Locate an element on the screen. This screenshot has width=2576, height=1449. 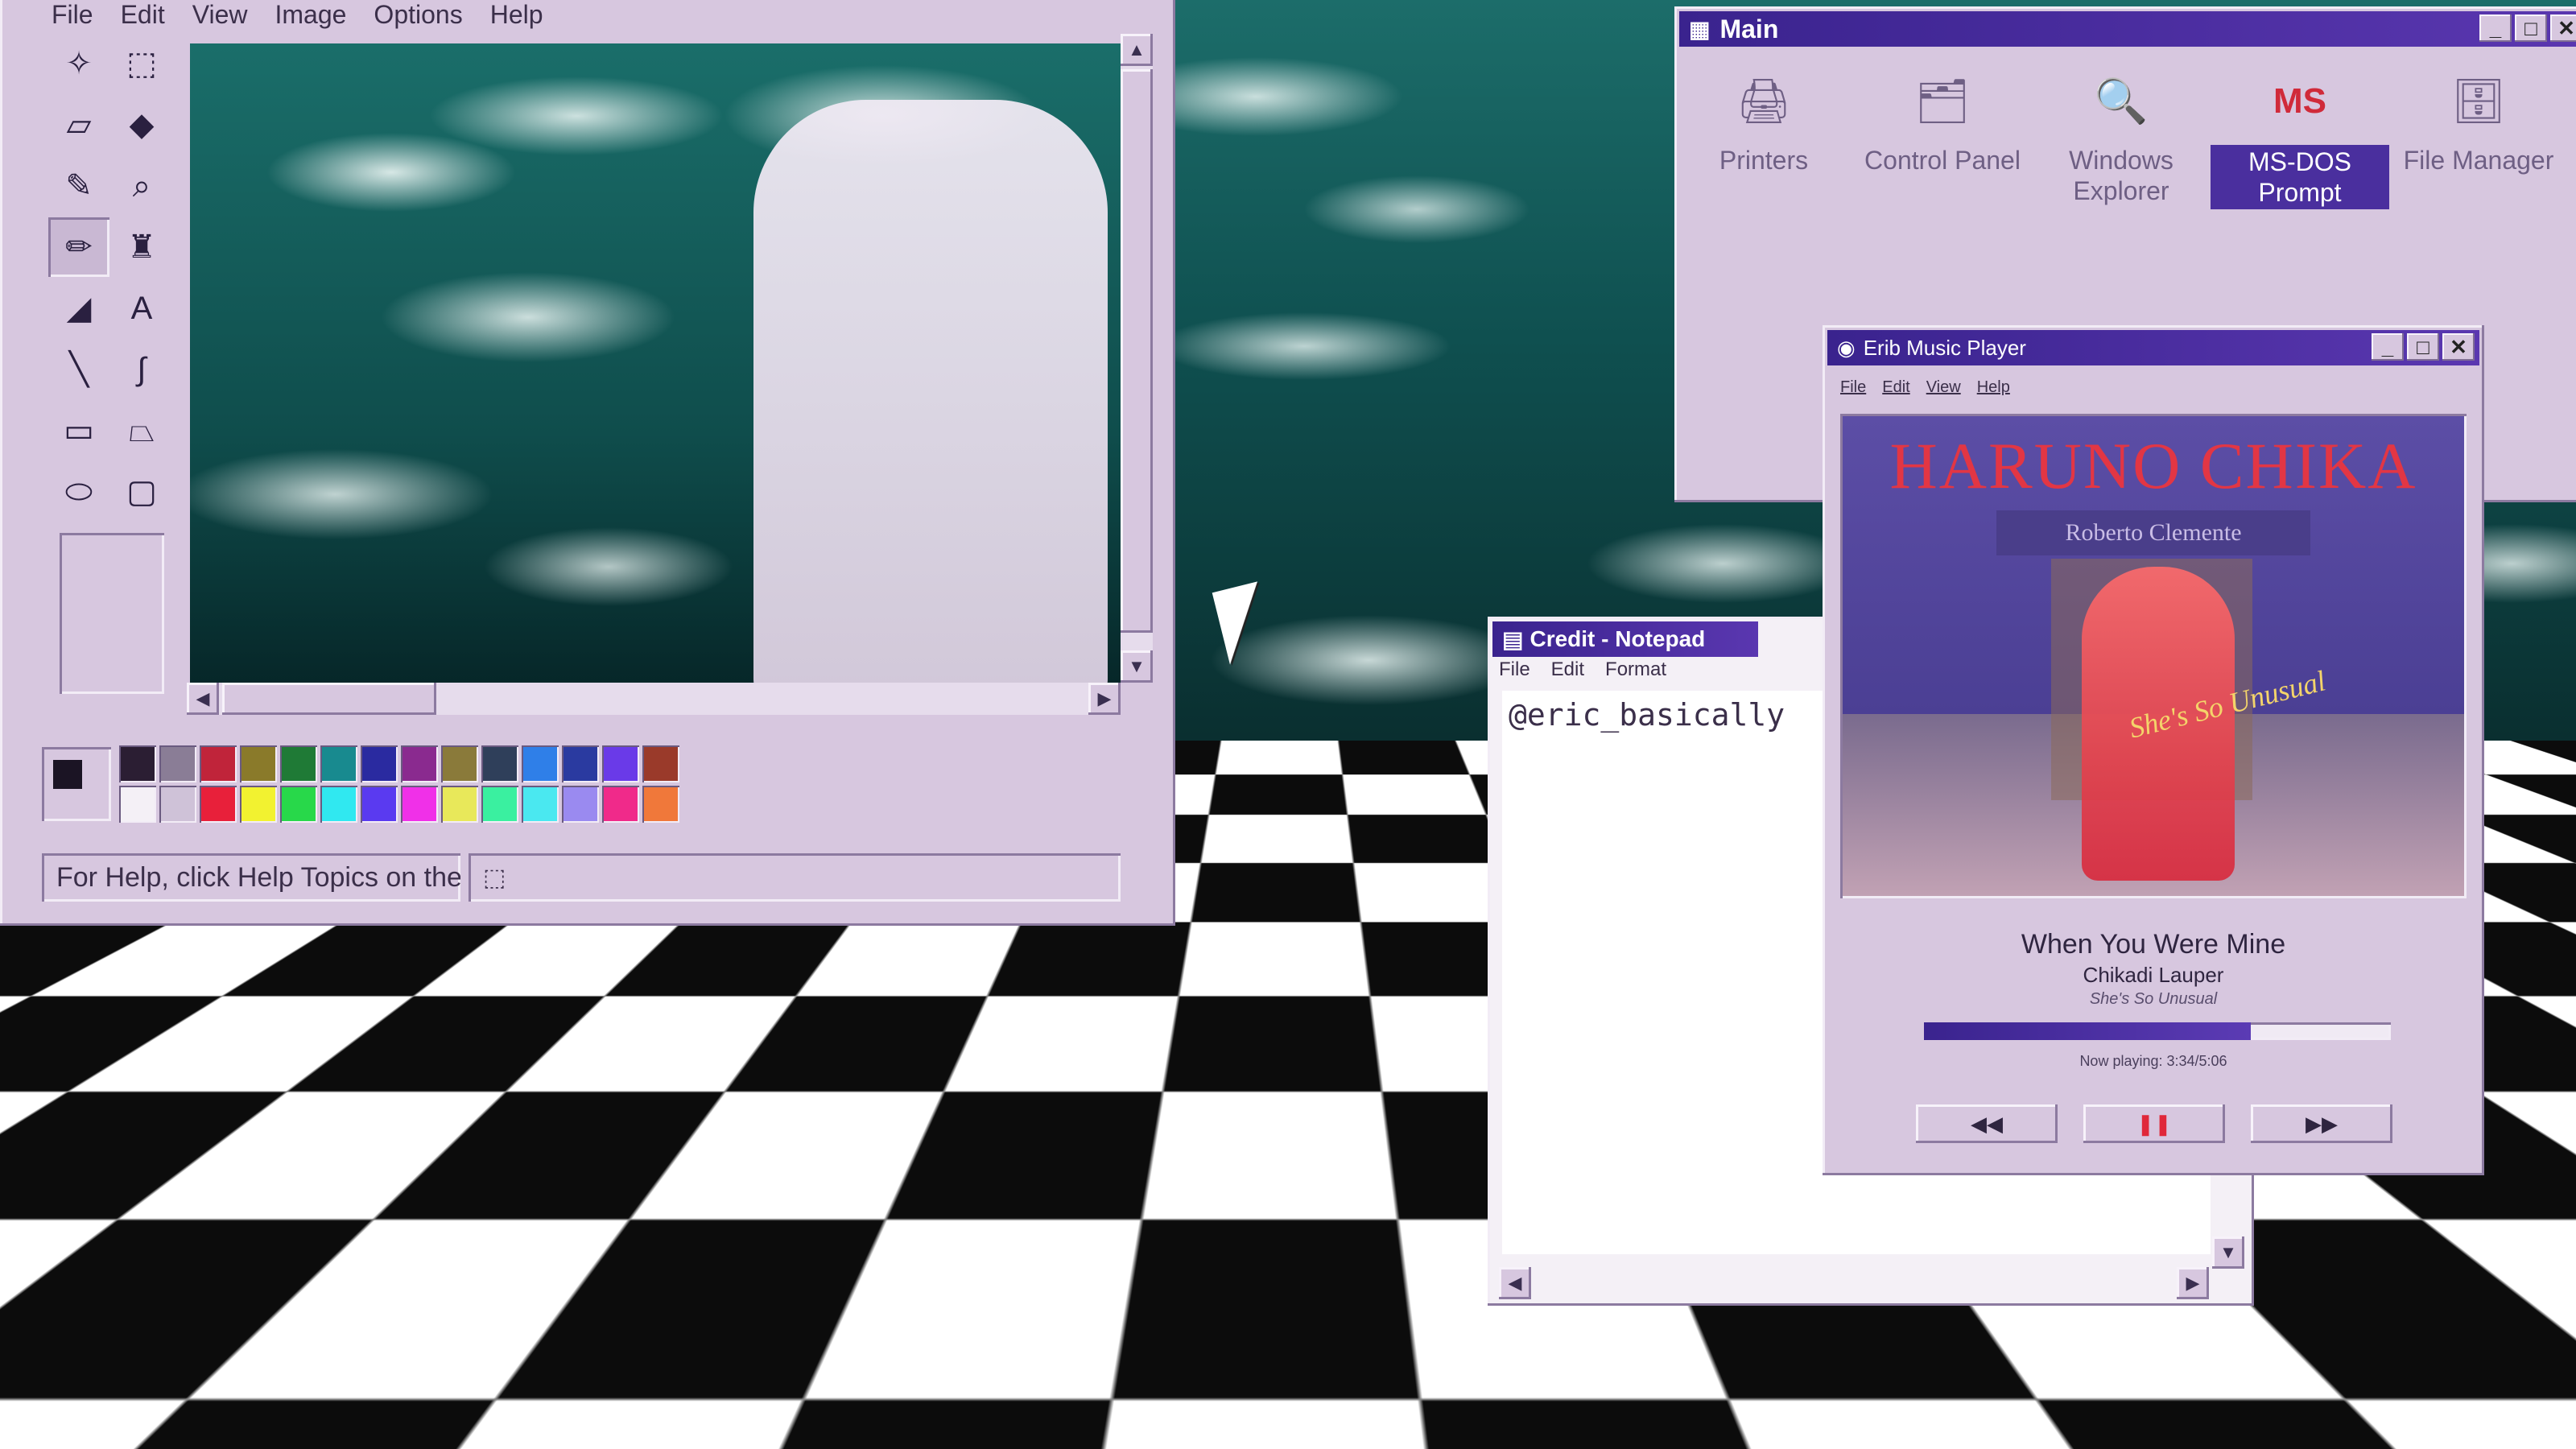
desktop-label-fragment: to the is located at coordinates (34, 1200).